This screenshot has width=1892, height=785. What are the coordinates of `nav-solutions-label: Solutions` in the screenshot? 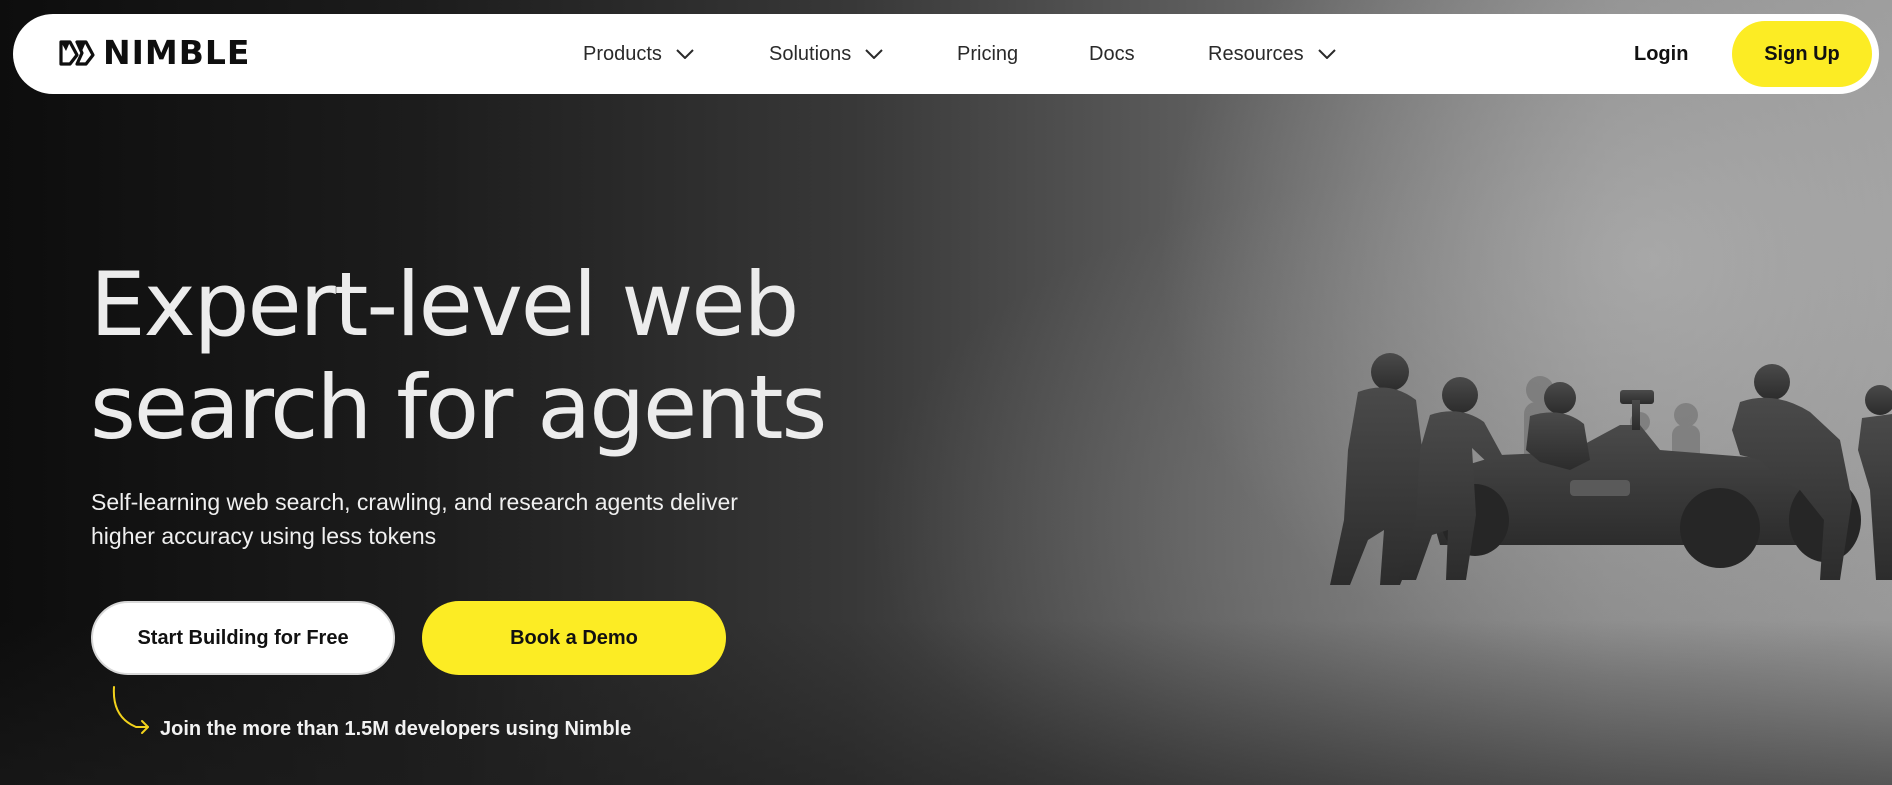 It's located at (810, 54).